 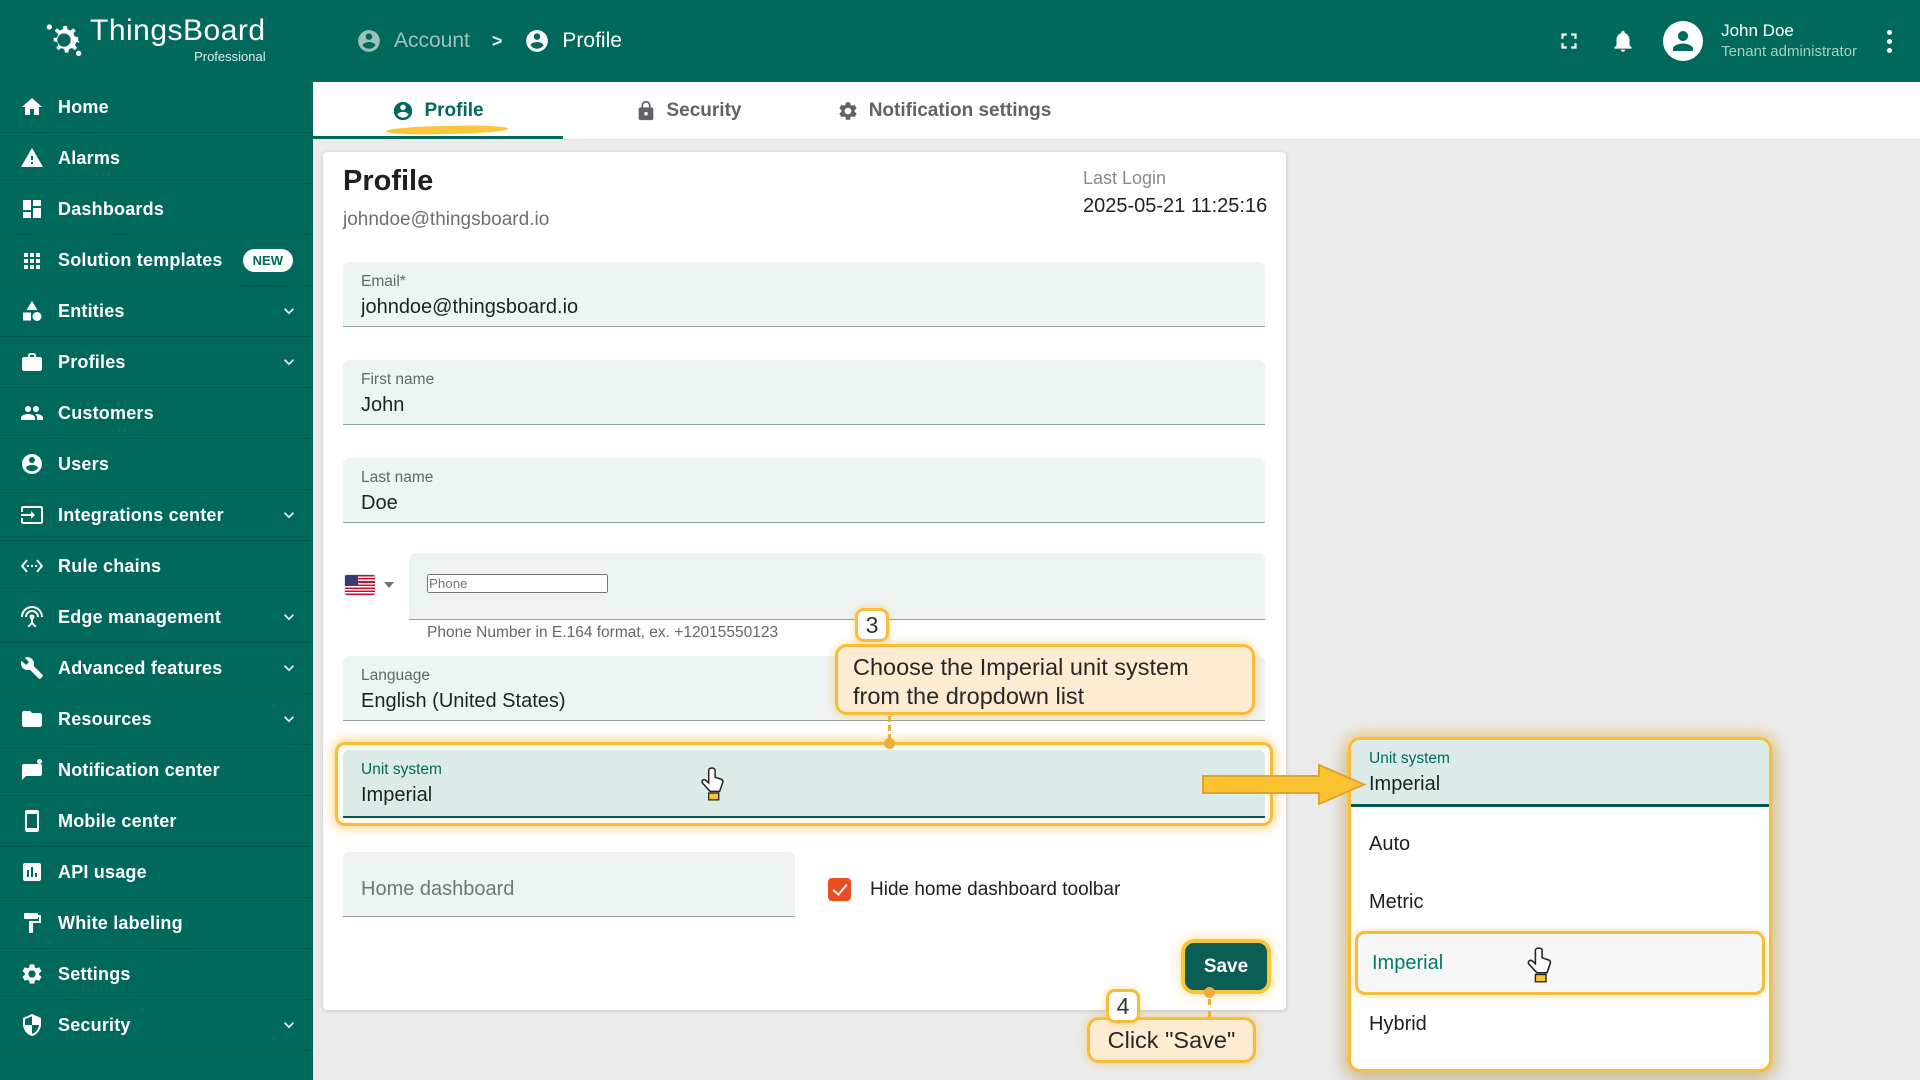 What do you see at coordinates (1125, 178) in the screenshot?
I see `last-login-label: Last Login` at bounding box center [1125, 178].